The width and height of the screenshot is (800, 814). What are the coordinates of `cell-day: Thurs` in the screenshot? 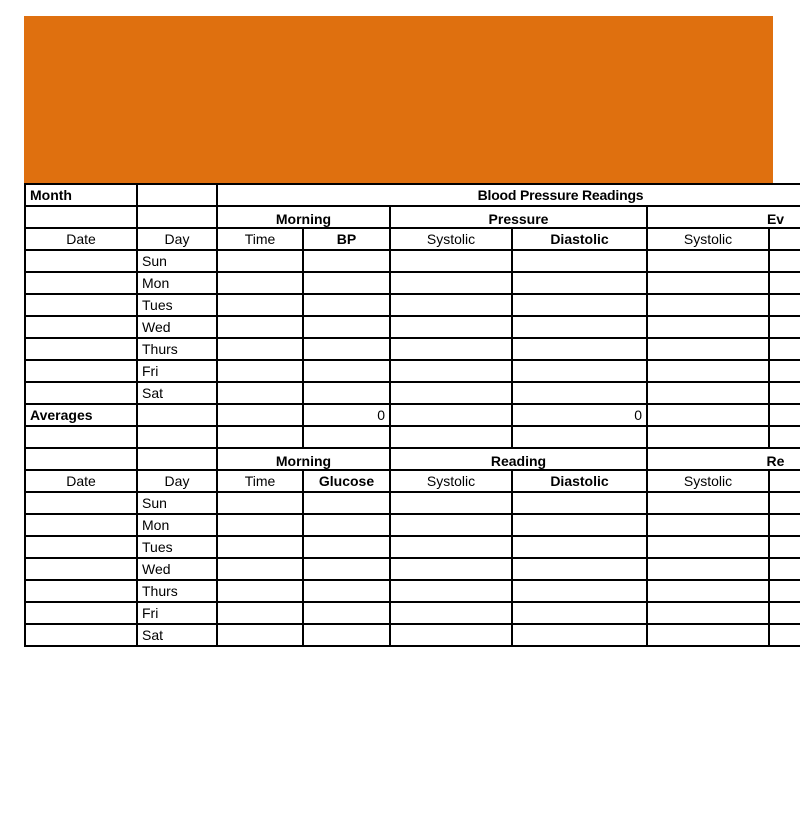 It's located at (177, 591).